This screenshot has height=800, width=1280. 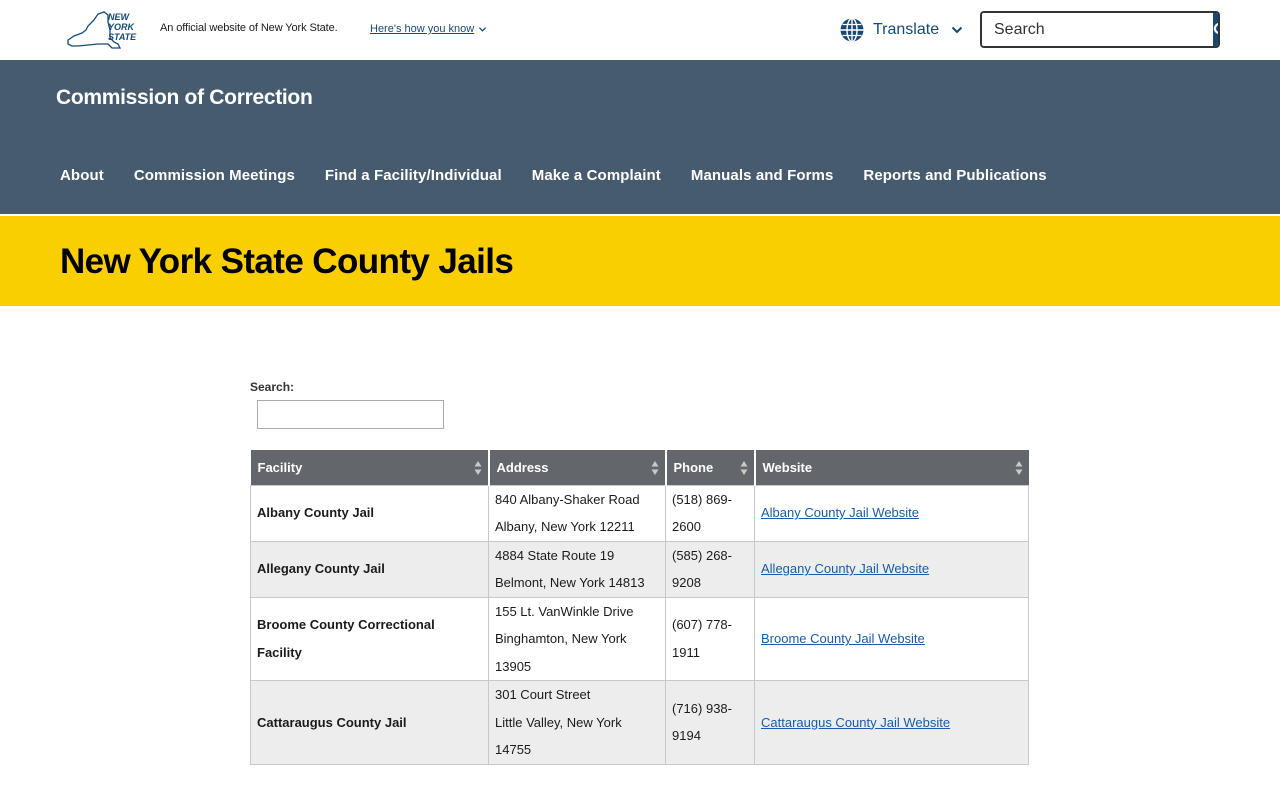 I want to click on globe-icon, so click(x=852, y=30).